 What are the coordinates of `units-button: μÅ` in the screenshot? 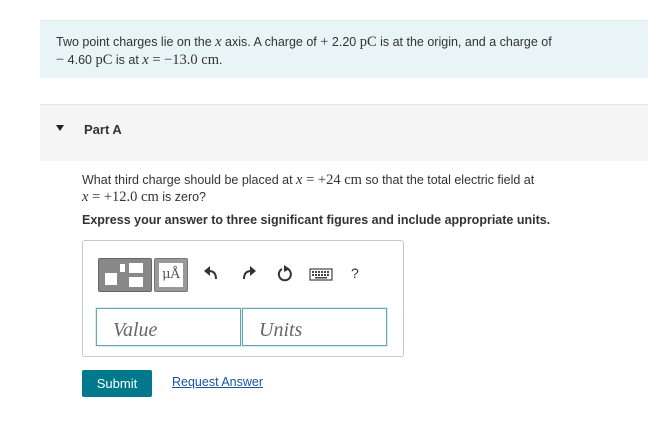 It's located at (171, 275).